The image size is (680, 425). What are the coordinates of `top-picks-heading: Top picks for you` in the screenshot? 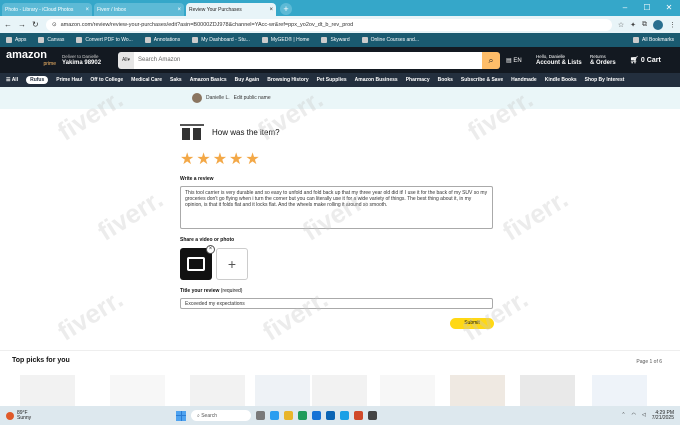 It's located at (41, 360).